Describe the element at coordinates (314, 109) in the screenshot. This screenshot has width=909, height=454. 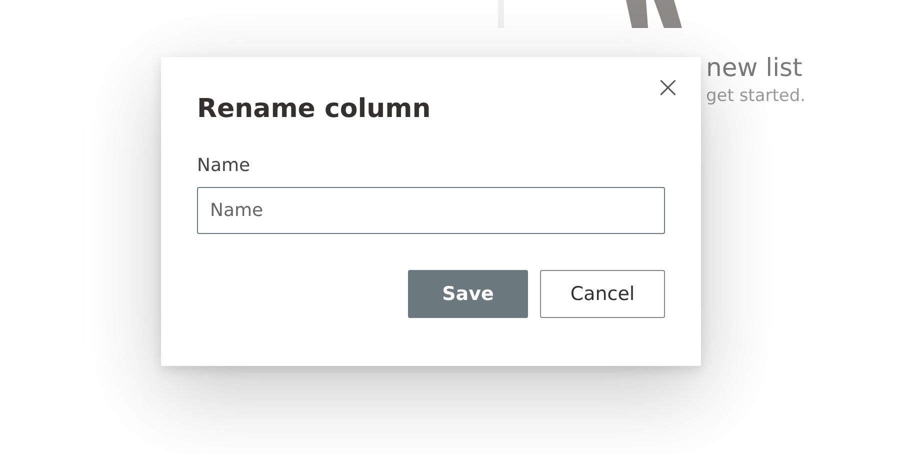
I see `dialog-title: Rename column` at that location.